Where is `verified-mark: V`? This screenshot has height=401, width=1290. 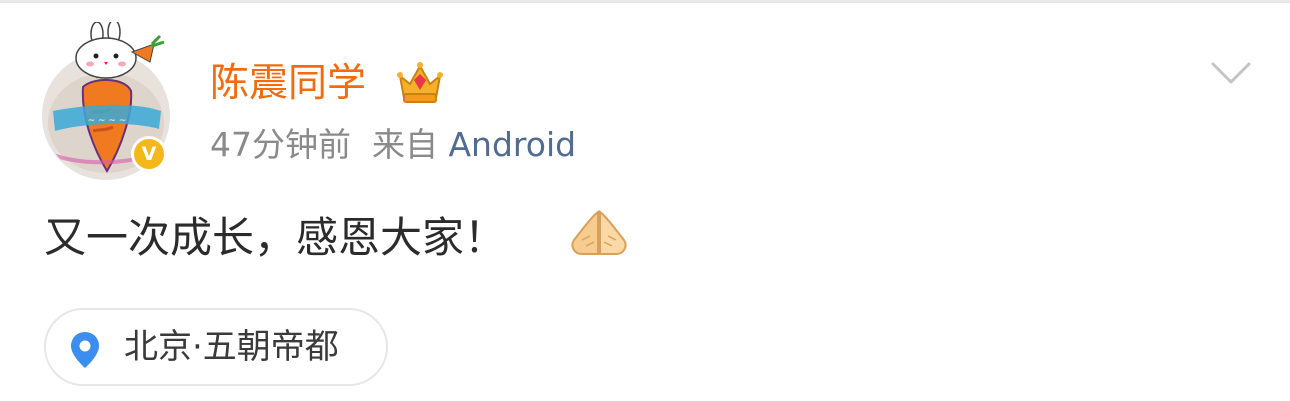 verified-mark: V is located at coordinates (149, 154).